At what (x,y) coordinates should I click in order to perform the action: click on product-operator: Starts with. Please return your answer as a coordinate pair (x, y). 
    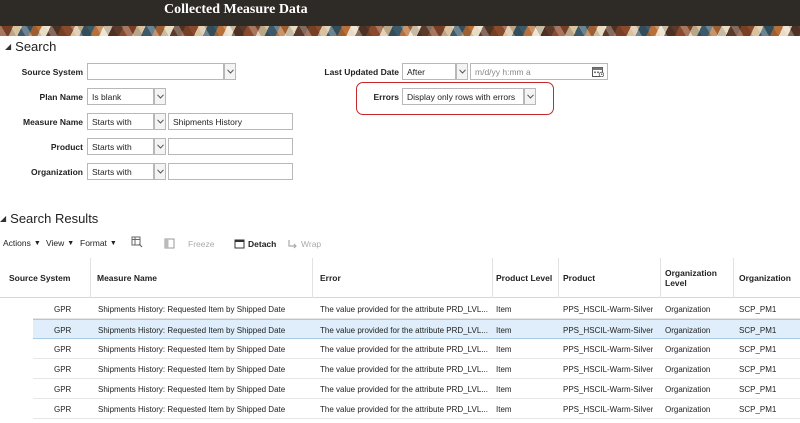
    Looking at the image, I should click on (120, 146).